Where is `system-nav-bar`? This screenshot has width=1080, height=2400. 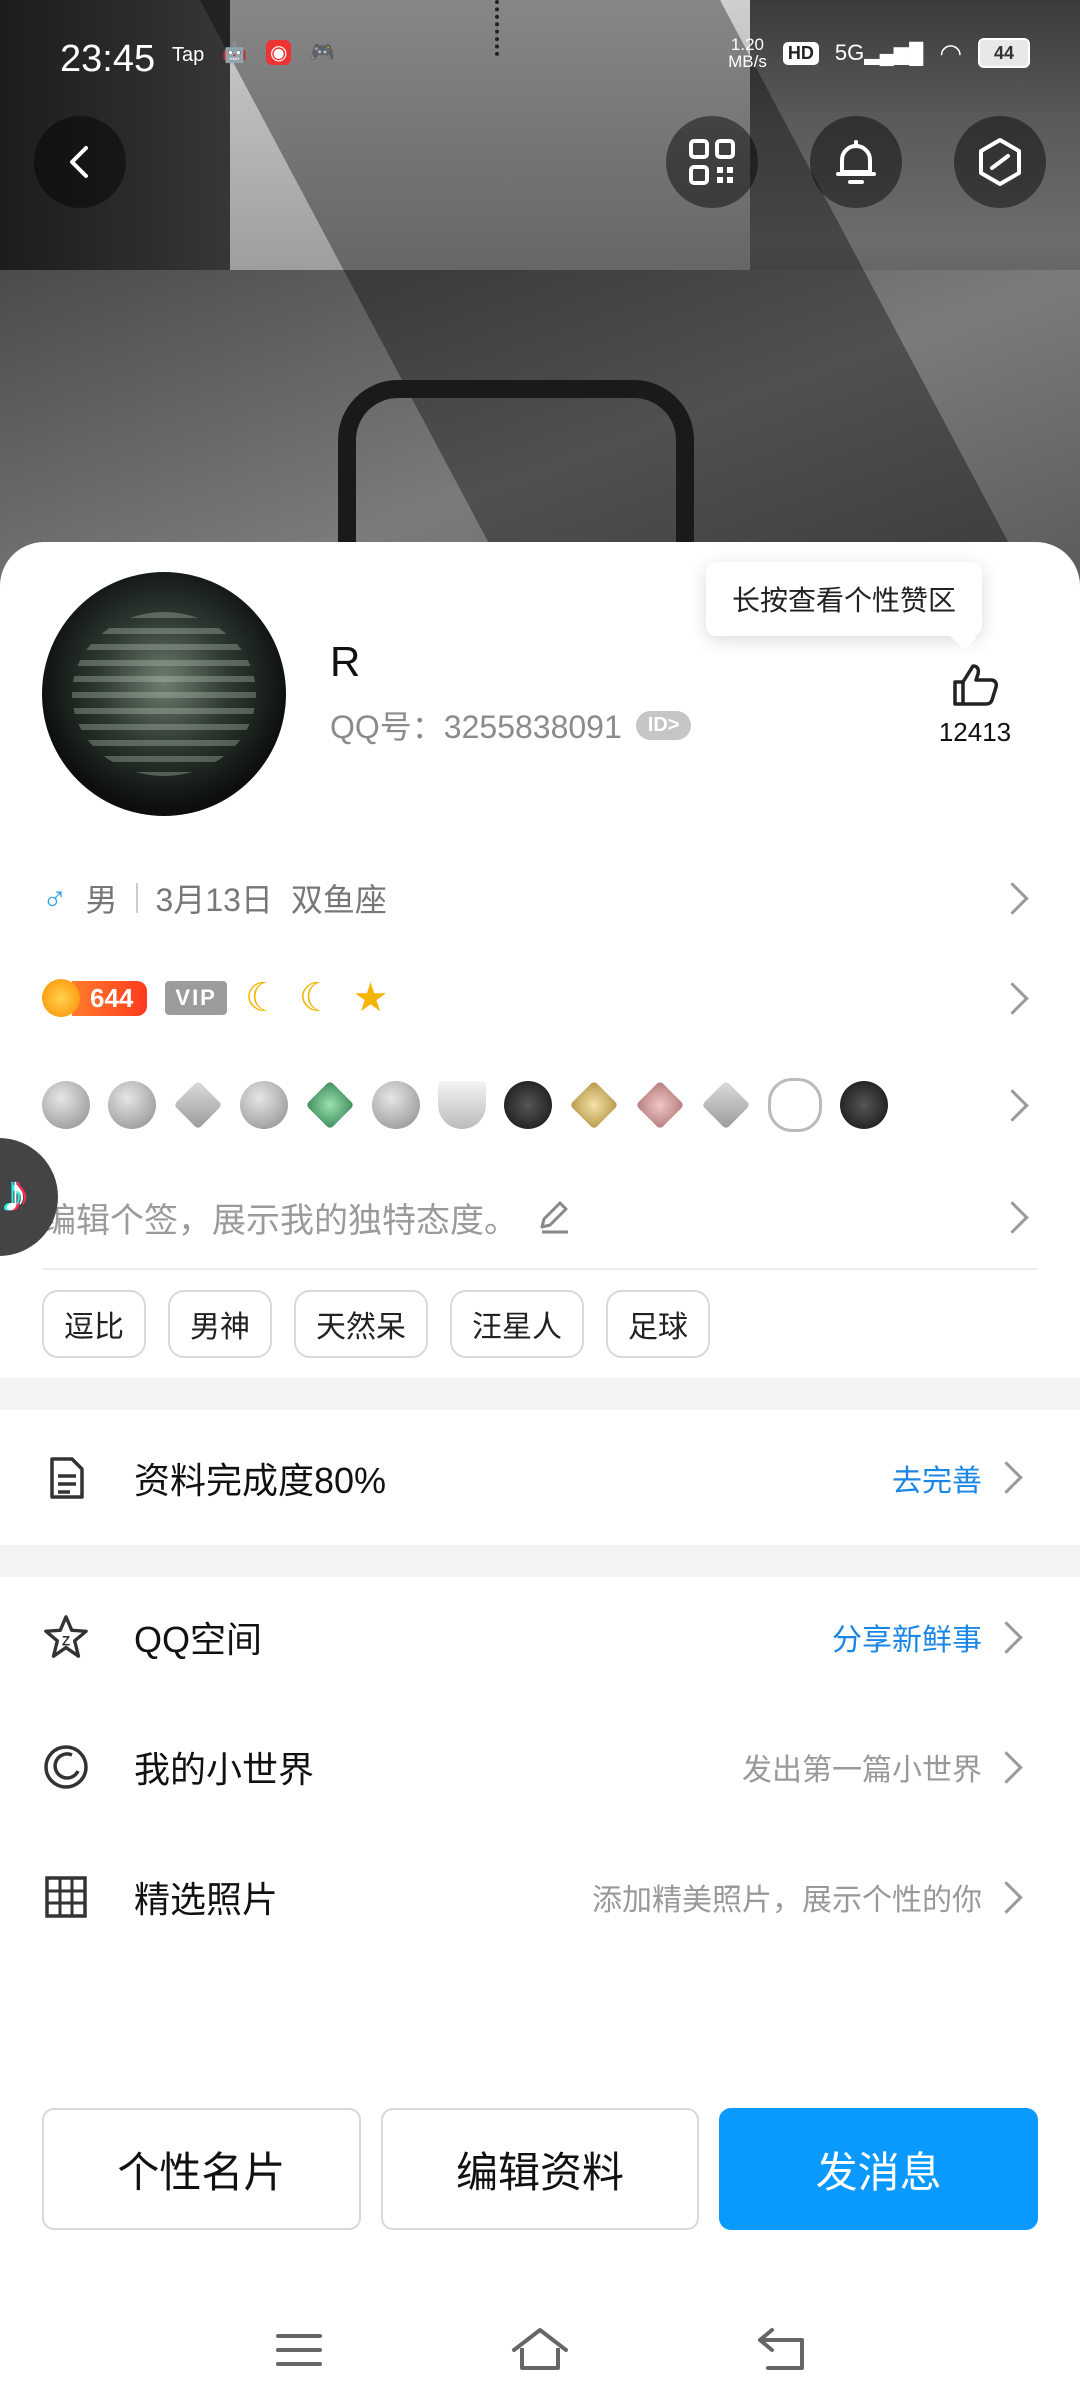 system-nav-bar is located at coordinates (540, 2350).